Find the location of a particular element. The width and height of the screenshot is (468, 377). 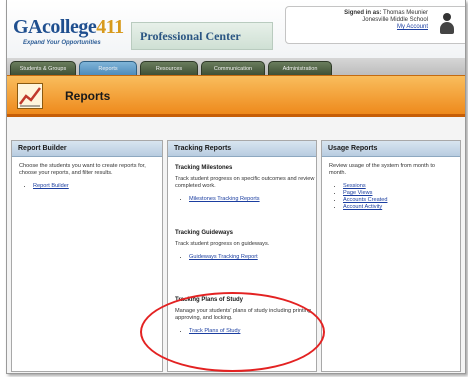

milestones-tracking-reports-link: Milestones Tracking Reports is located at coordinates (224, 199).